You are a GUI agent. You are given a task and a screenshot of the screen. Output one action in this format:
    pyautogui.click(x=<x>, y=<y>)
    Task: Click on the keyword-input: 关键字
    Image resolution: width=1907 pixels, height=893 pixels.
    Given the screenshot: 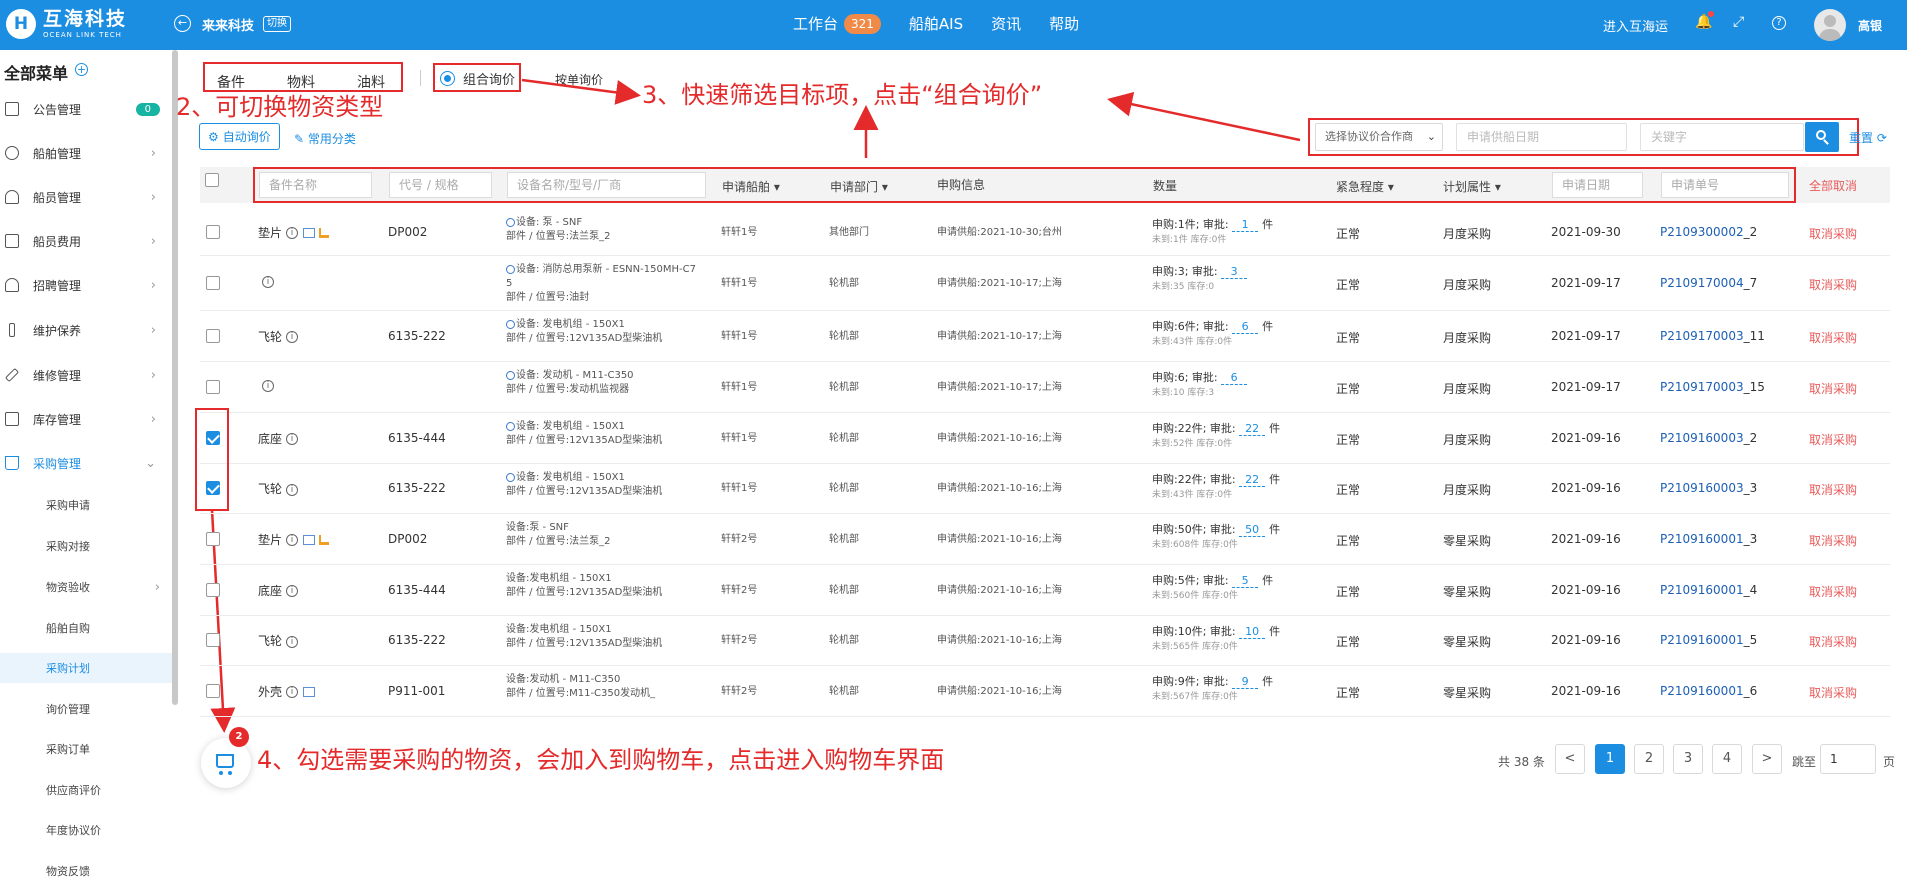 What is the action you would take?
    pyautogui.click(x=1722, y=137)
    